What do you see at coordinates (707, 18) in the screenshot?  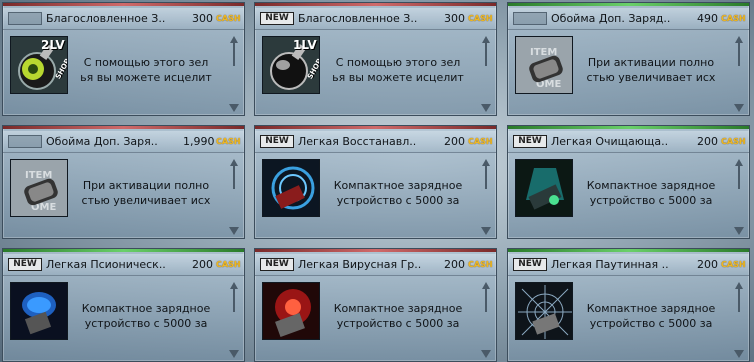 I see `item-price: 490` at bounding box center [707, 18].